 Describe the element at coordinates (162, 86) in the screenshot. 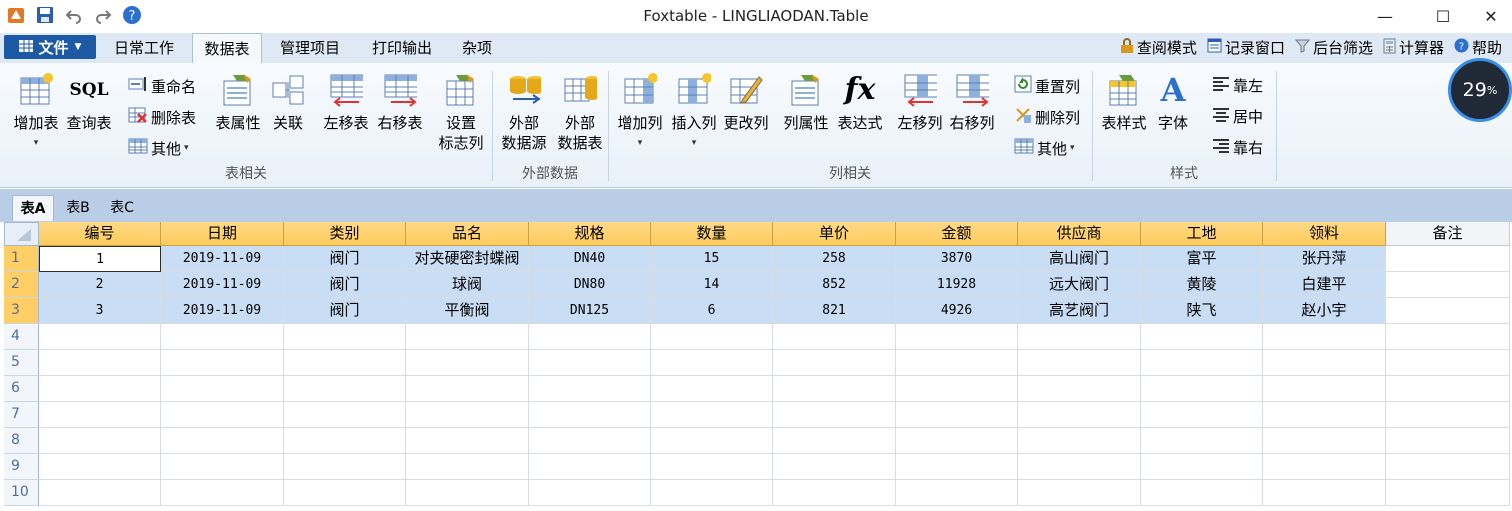

I see `rename-button: 重命名` at that location.